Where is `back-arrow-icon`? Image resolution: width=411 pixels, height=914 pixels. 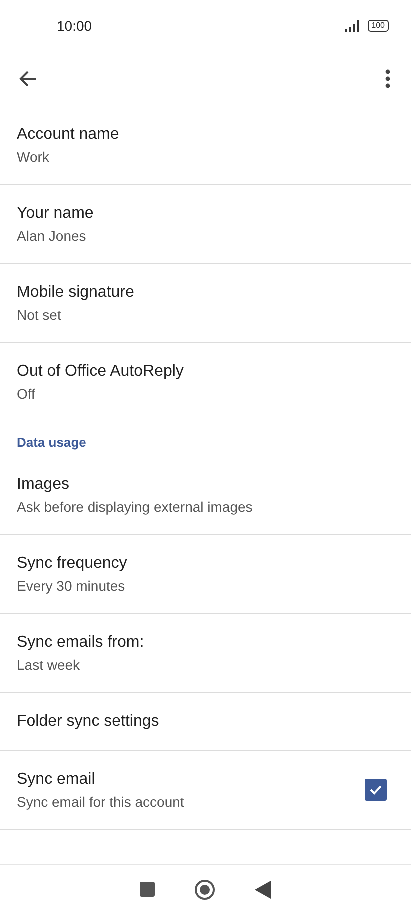
back-arrow-icon is located at coordinates (28, 79).